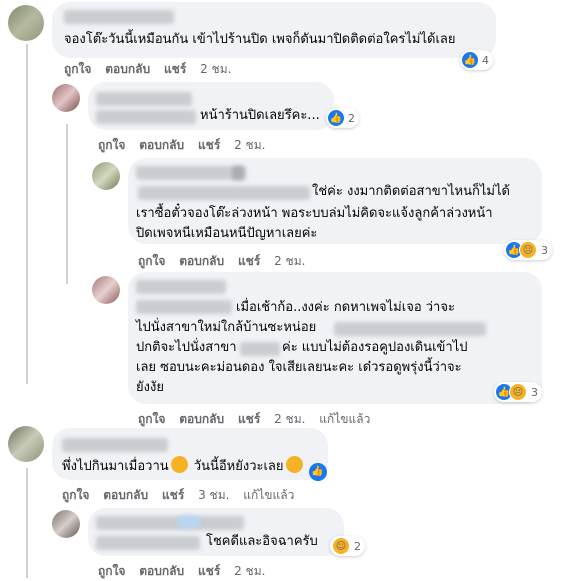 The width and height of the screenshot is (564, 581). What do you see at coordinates (485, 60) in the screenshot?
I see `reaction-count: 4` at bounding box center [485, 60].